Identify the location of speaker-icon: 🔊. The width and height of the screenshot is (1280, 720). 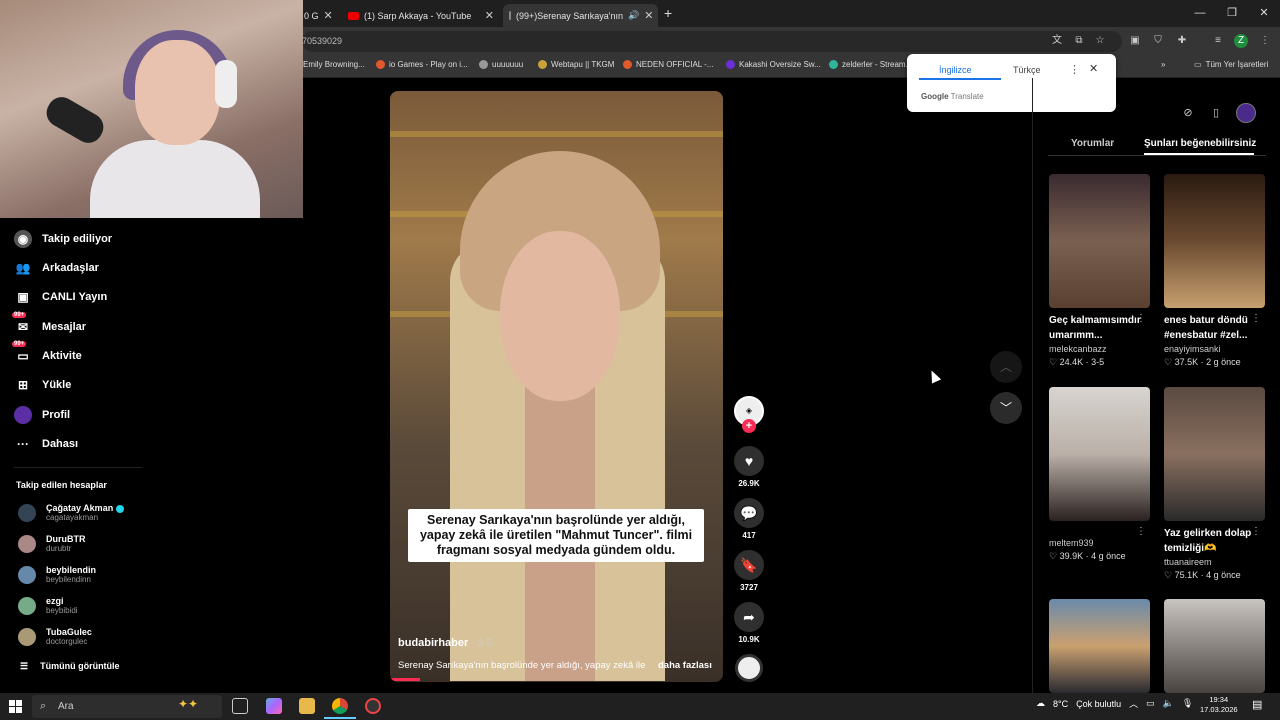
(633, 15).